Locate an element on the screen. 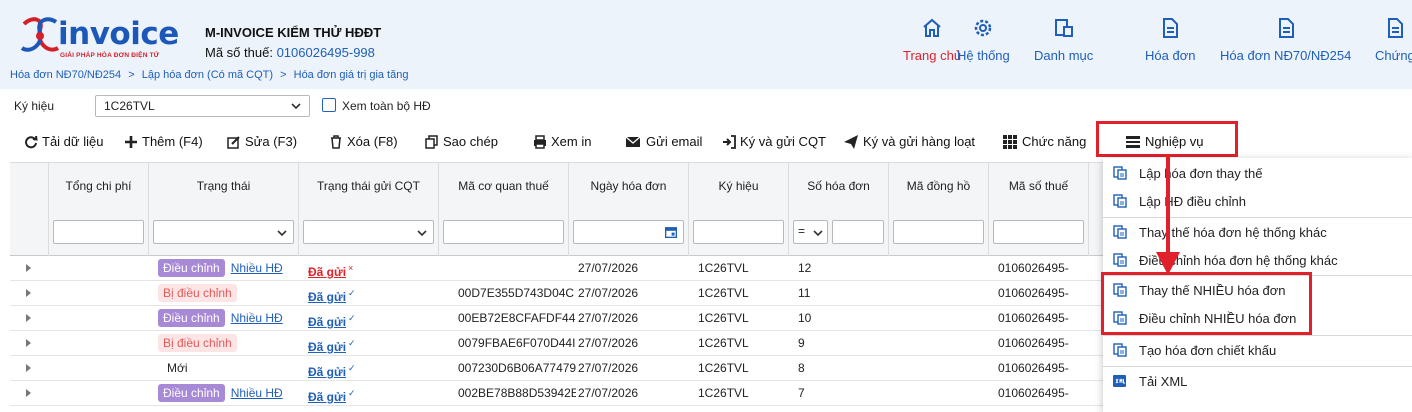 Image resolution: width=1412 pixels, height=412 pixels. filter-number-operator-select: = is located at coordinates (810, 232).